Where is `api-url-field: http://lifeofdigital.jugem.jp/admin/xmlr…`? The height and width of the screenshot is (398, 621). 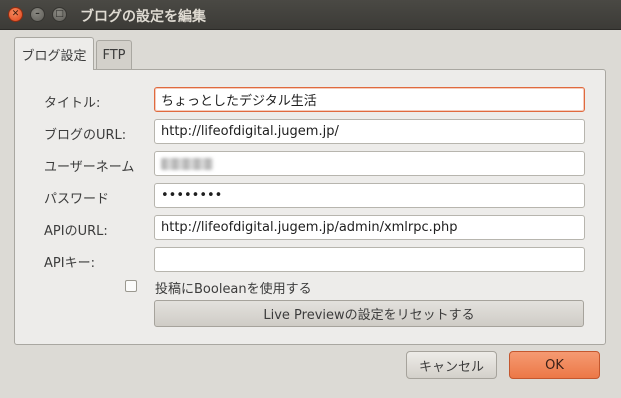
api-url-field: http://lifeofdigital.jugem.jp/admin/xmlr… is located at coordinates (369, 227).